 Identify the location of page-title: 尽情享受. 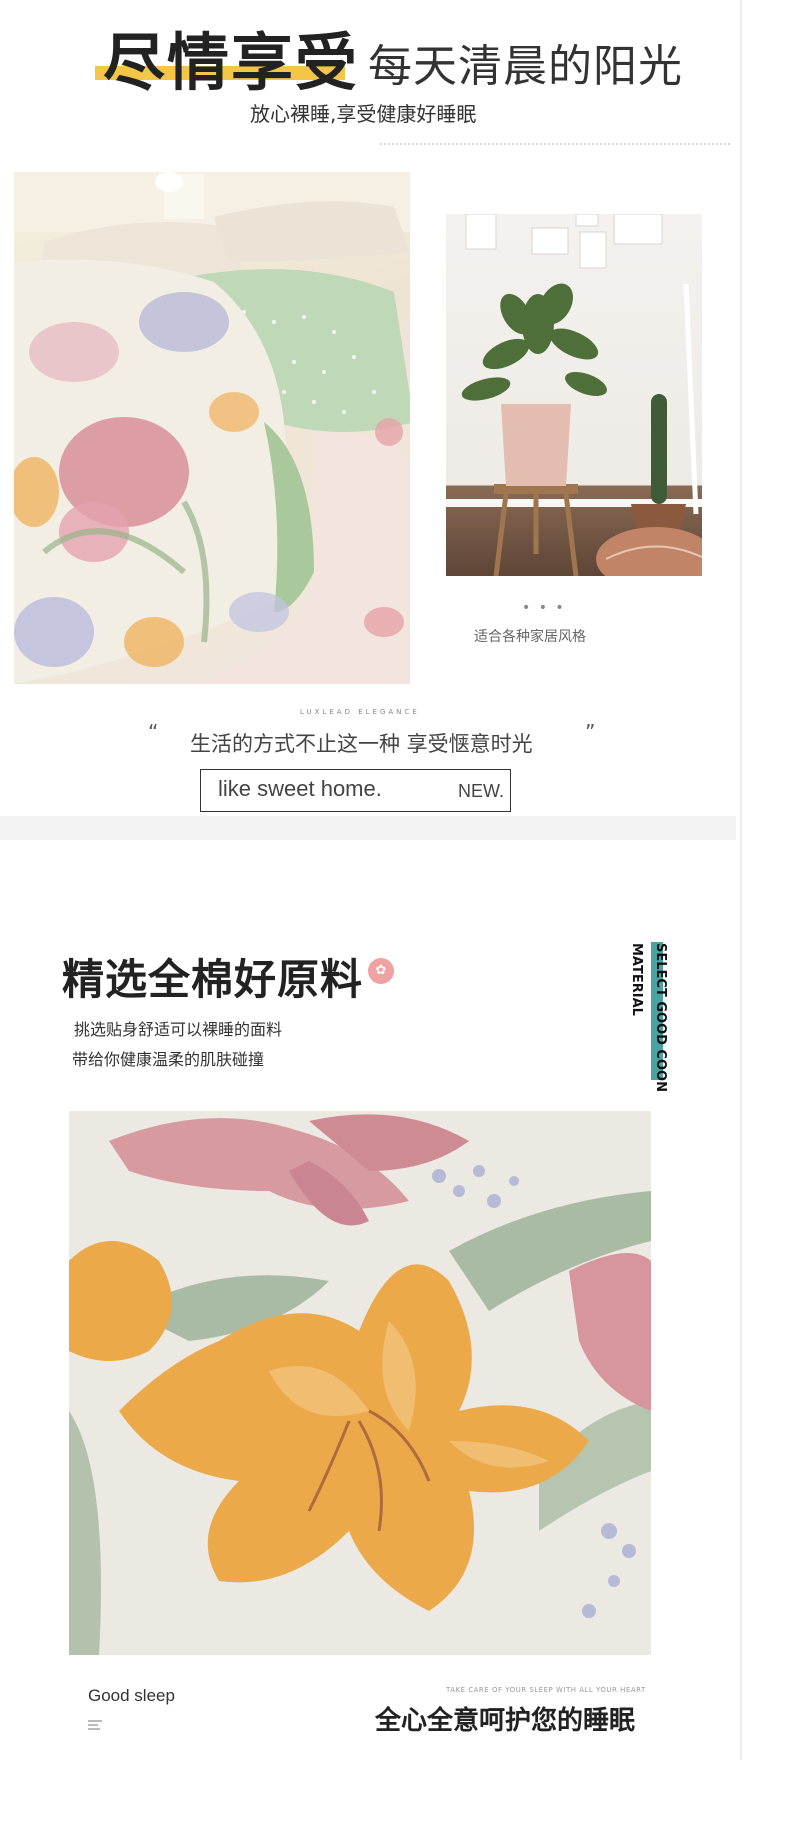
(231, 62).